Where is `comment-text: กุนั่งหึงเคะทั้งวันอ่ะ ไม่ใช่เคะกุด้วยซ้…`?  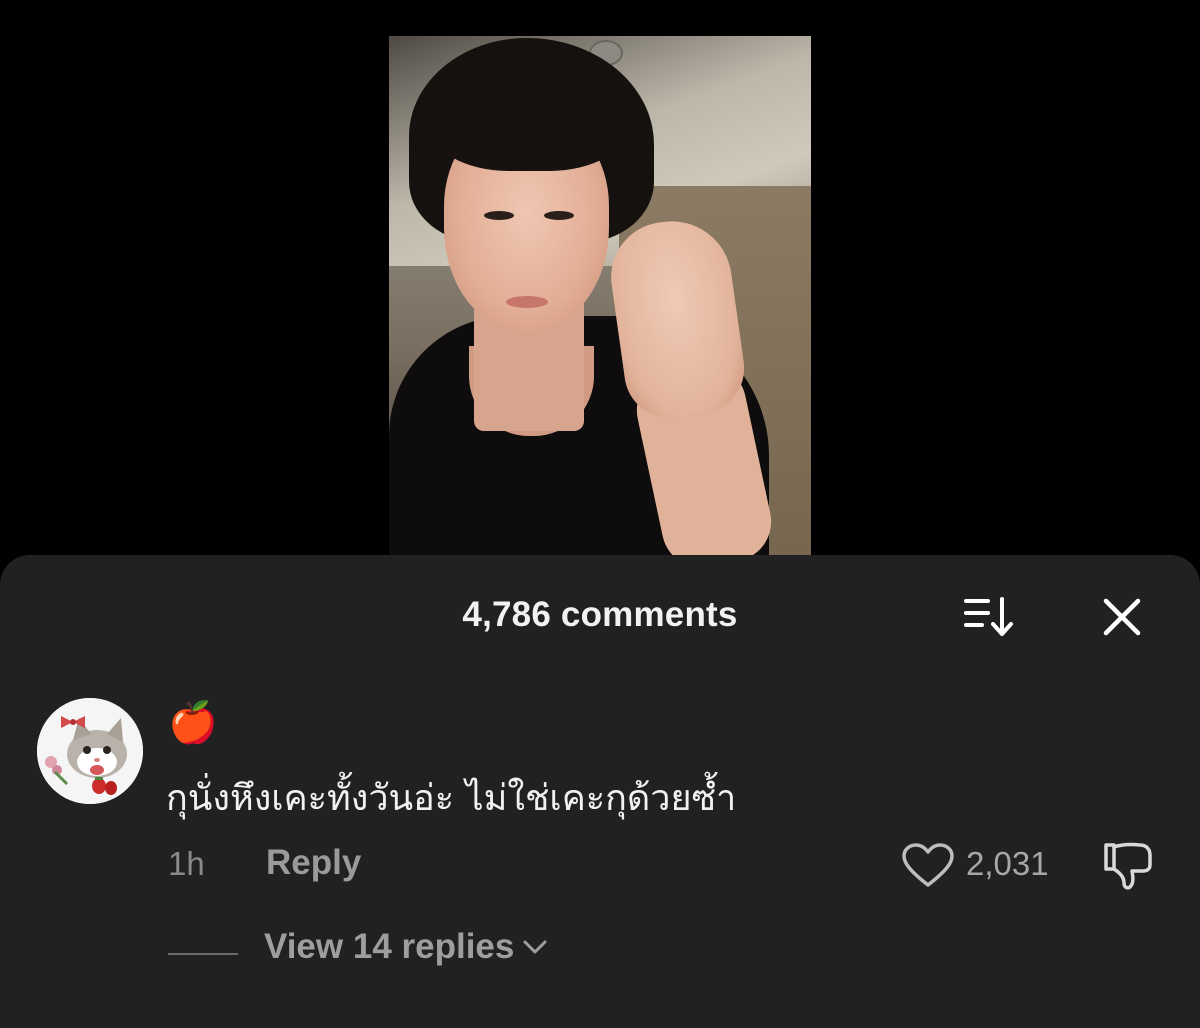 comment-text: กุนั่งหึงเคะทั้งวันอ่ะ ไม่ใช่เคะกุด้วยซ้… is located at coordinates (451, 798).